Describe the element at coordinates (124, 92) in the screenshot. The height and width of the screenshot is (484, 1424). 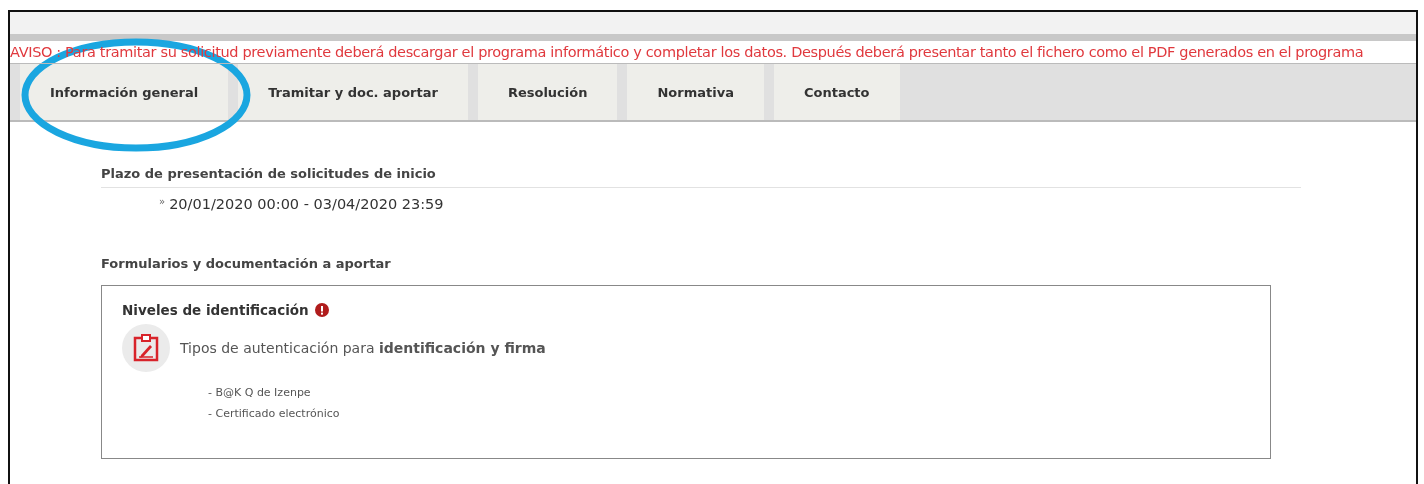
I see `tab: Información general` at that location.